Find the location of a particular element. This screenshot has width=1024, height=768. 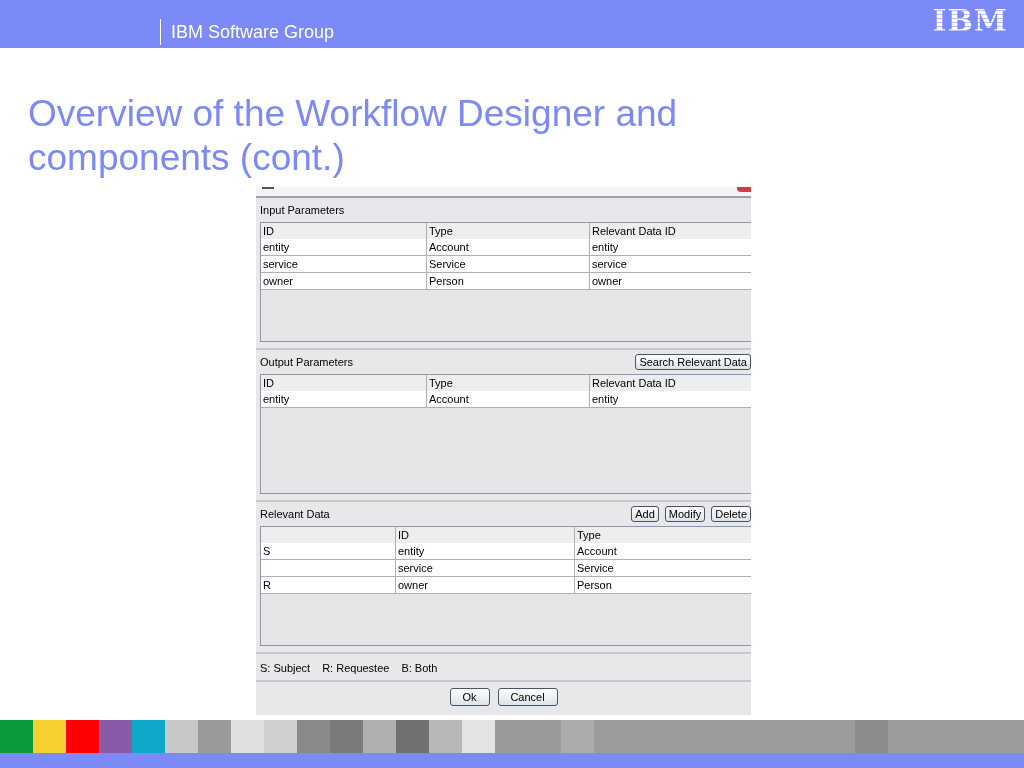

table-cell: S is located at coordinates (328, 551).